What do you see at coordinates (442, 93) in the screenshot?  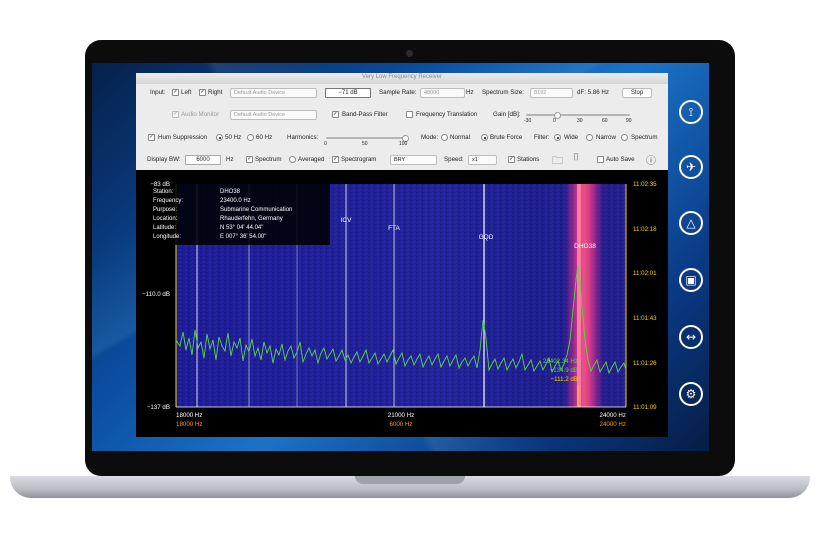 I see `sample-rate-select: 48000` at bounding box center [442, 93].